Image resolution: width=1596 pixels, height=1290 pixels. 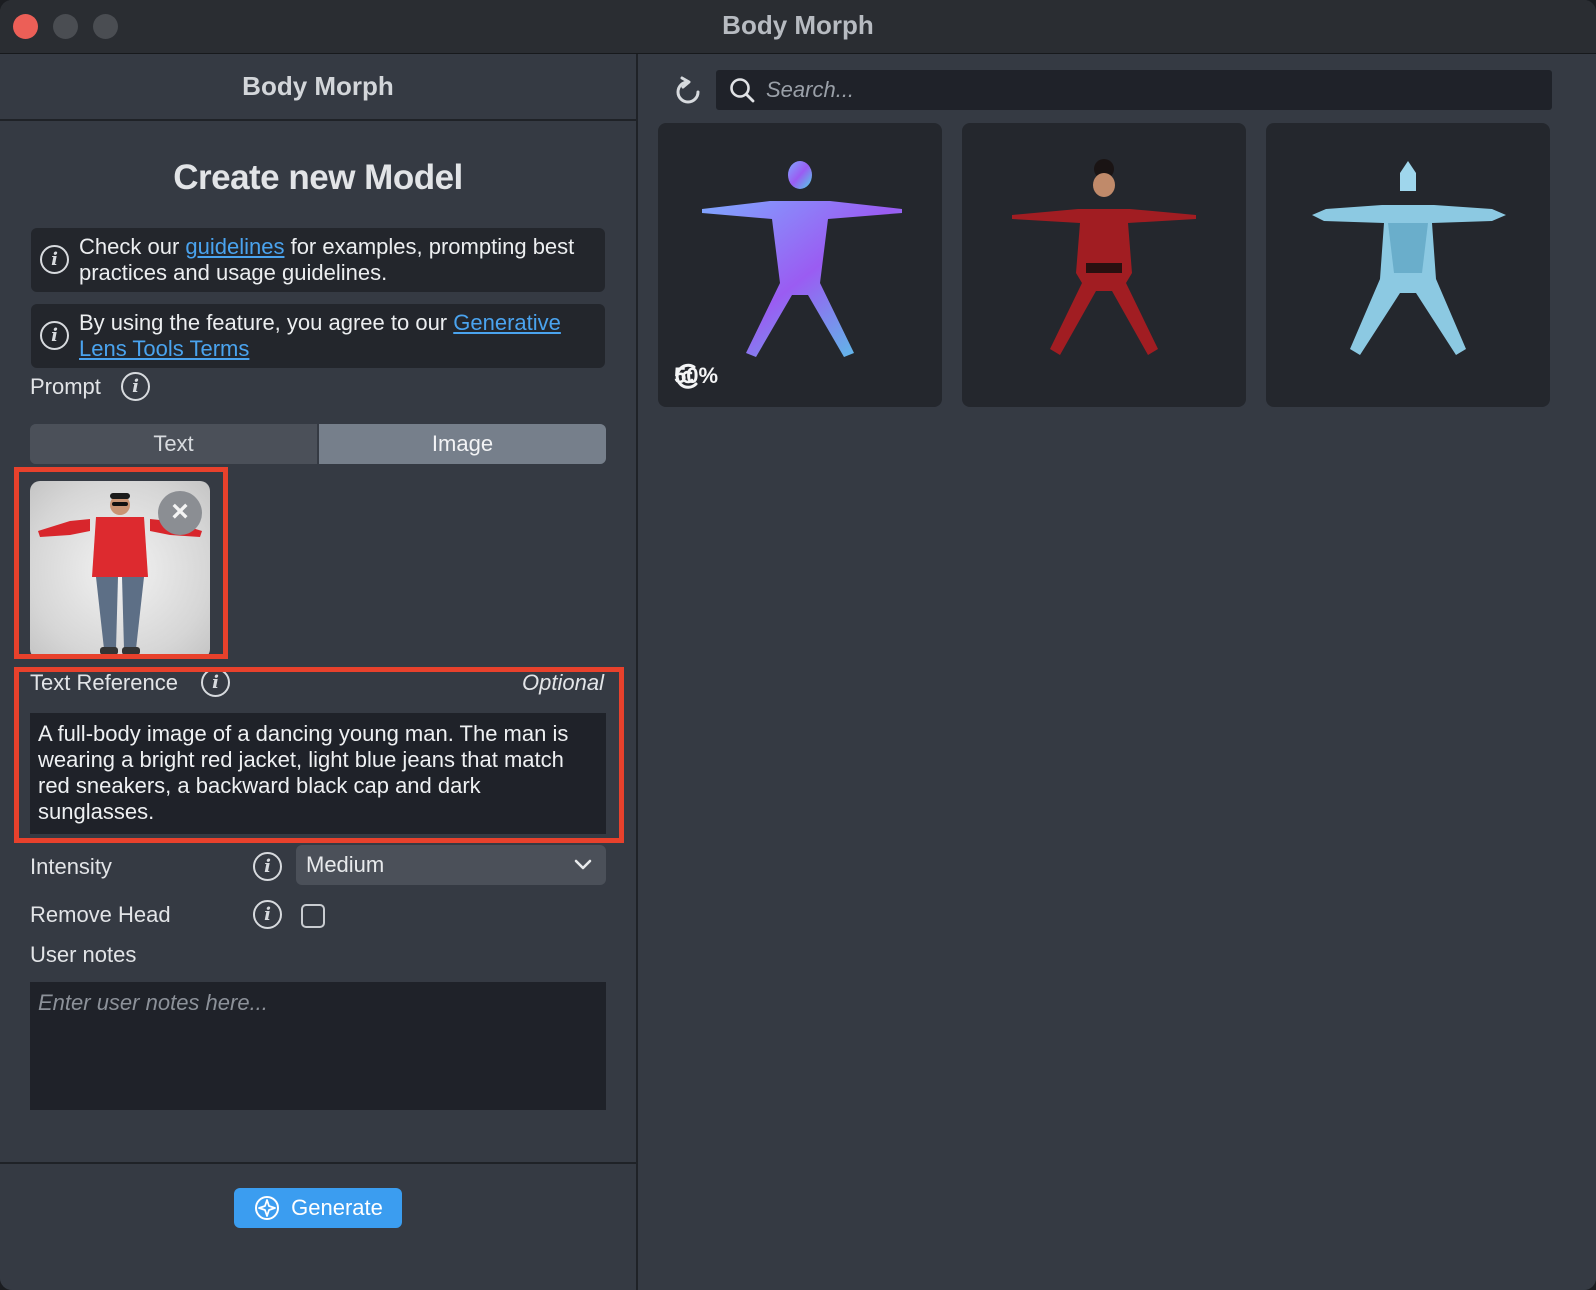 What do you see at coordinates (71, 866) in the screenshot?
I see `intensity-label: Intensity` at bounding box center [71, 866].